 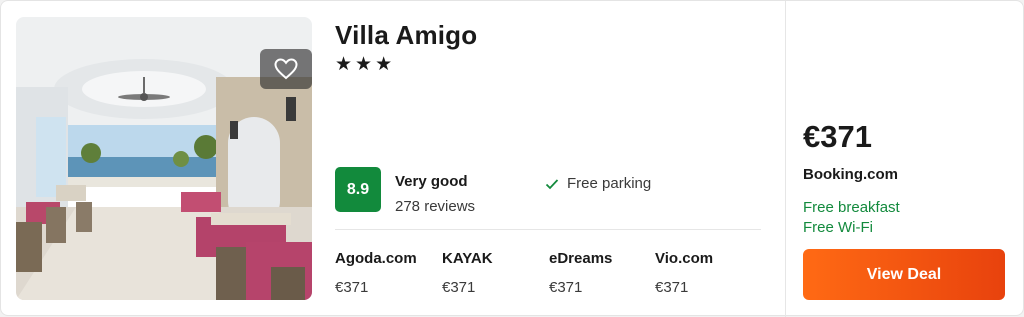 What do you see at coordinates (358, 189) in the screenshot?
I see `rating-score-badge: 8.9` at bounding box center [358, 189].